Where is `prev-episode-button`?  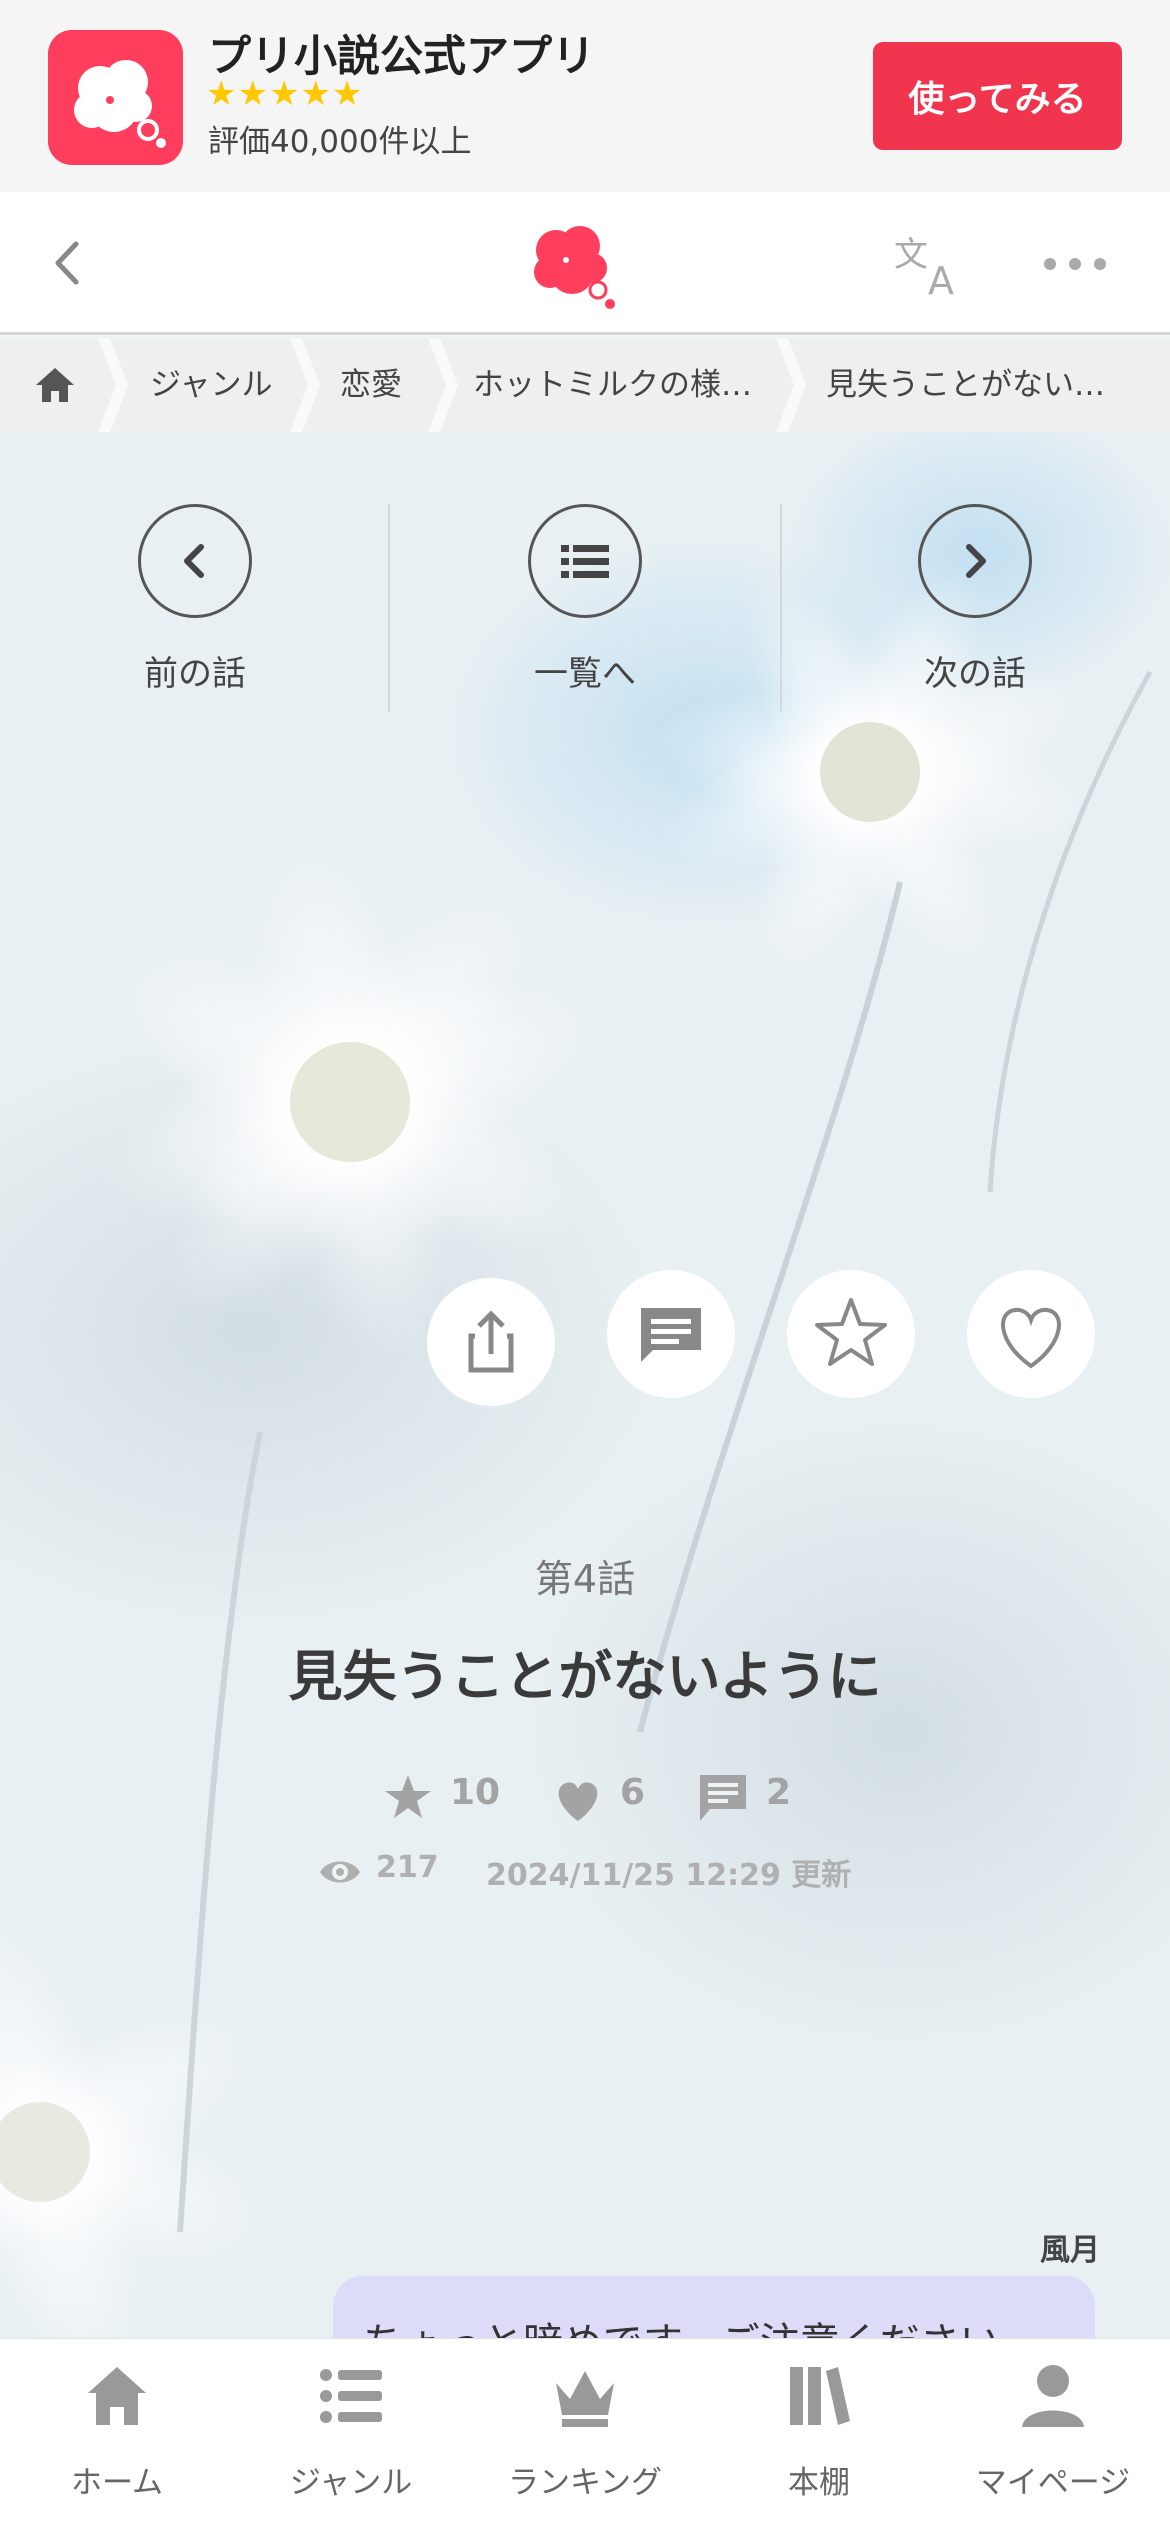 prev-episode-button is located at coordinates (195, 561).